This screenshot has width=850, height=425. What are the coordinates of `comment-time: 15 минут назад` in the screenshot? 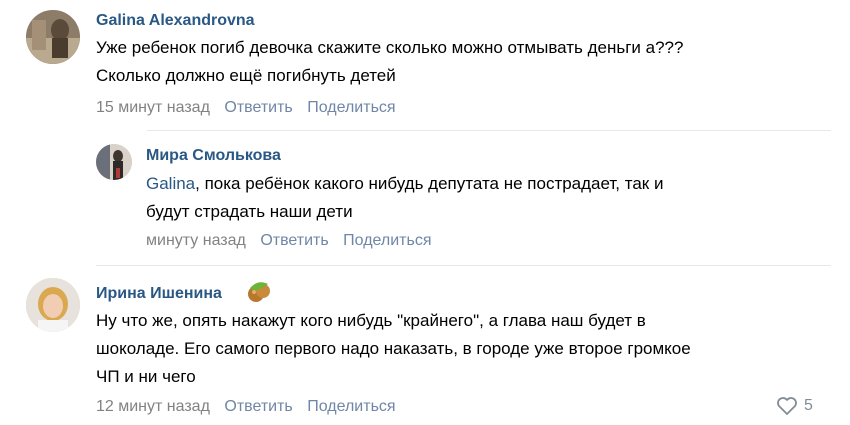 It's located at (153, 108).